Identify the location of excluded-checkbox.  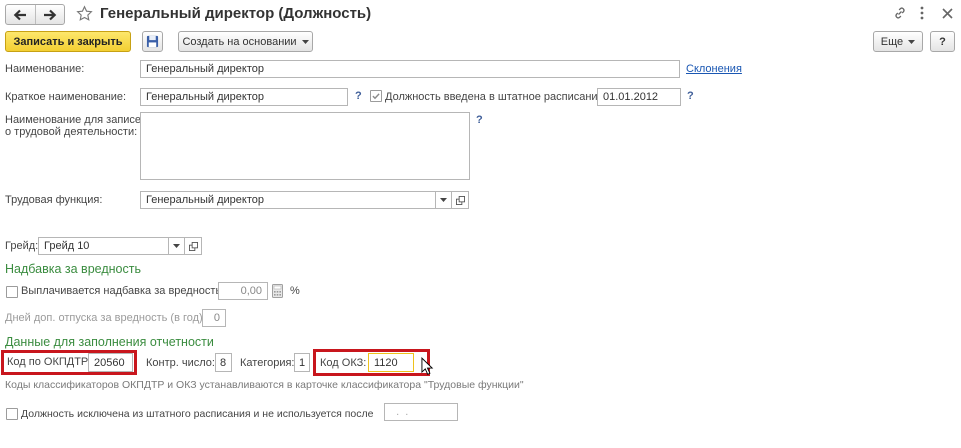
(12, 414).